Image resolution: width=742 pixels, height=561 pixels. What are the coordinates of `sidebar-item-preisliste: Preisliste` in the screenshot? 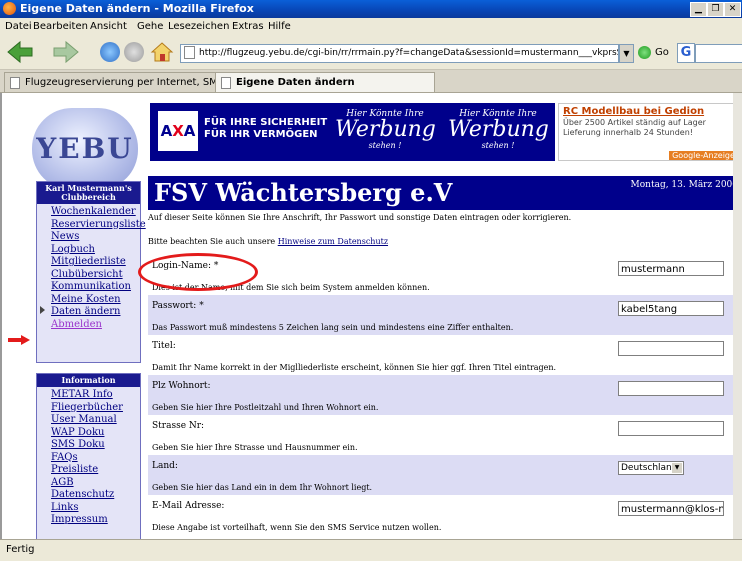 It's located at (95, 470).